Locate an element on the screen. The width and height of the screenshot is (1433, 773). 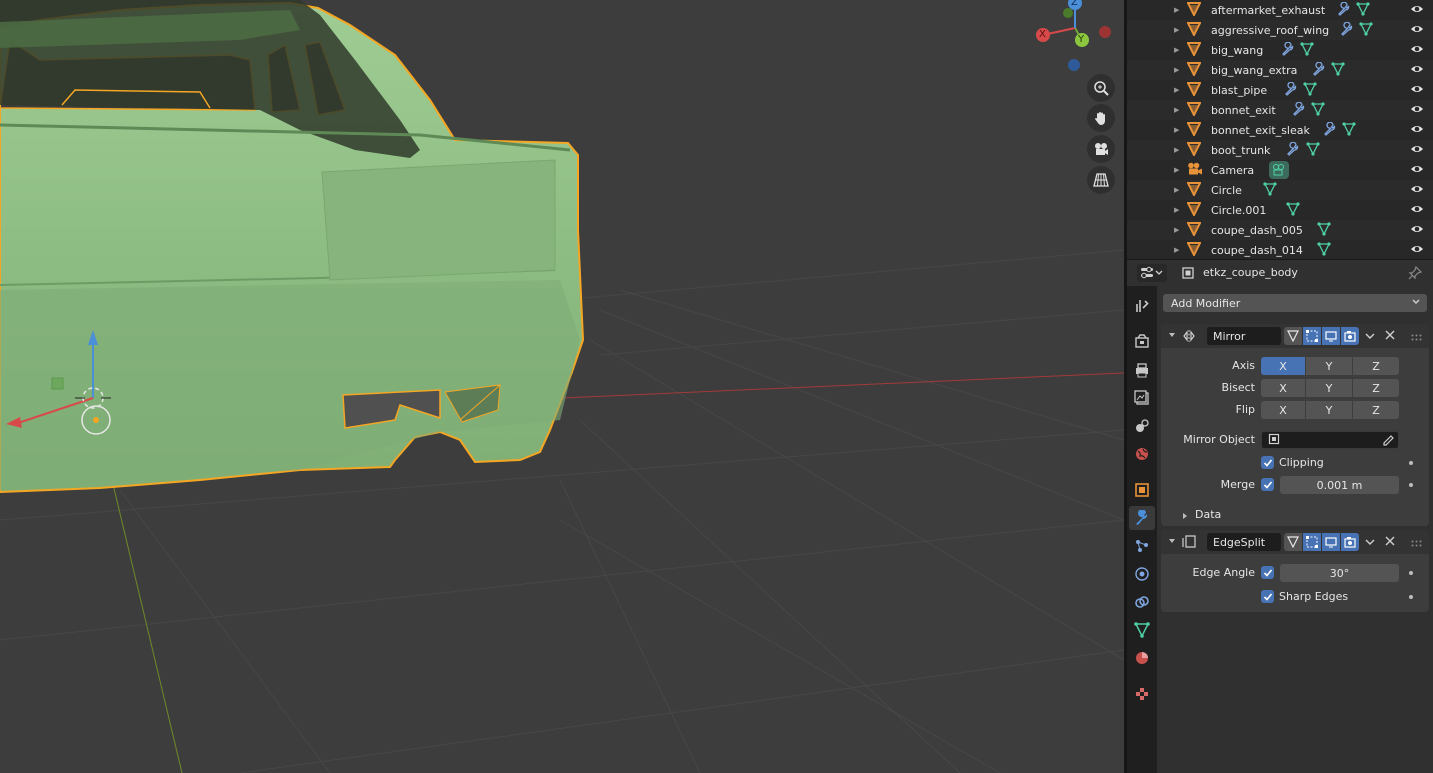
pin-icon is located at coordinates (1415, 274).